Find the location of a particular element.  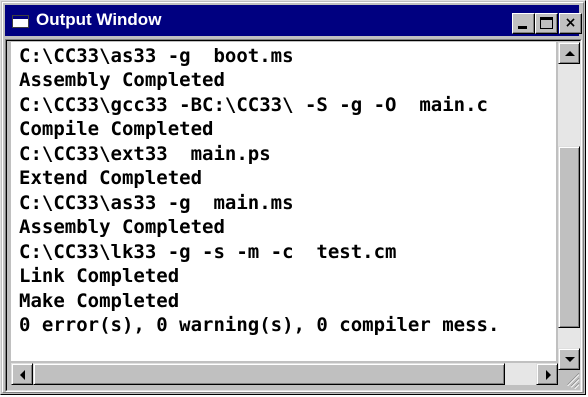

vertical-scroll-thumb is located at coordinates (569, 237).